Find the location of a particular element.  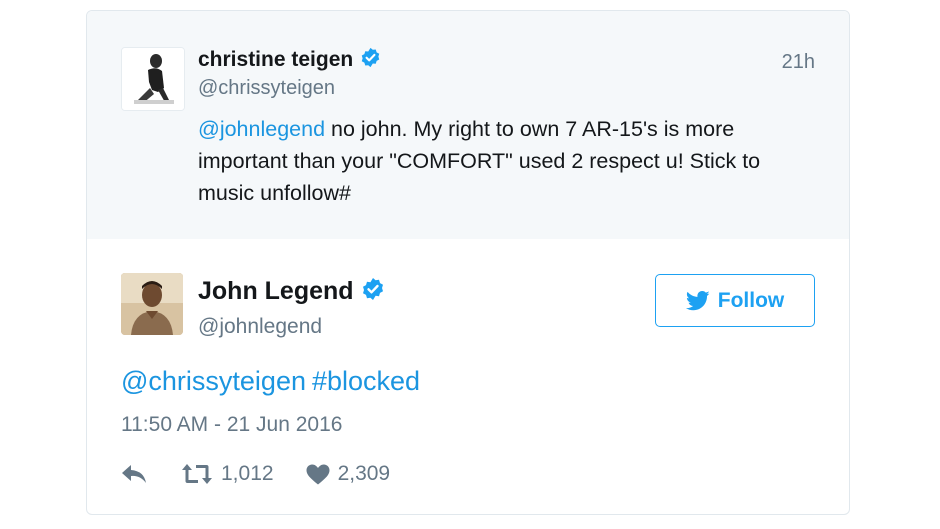

main-handle: @johnlegend is located at coordinates (260, 327).